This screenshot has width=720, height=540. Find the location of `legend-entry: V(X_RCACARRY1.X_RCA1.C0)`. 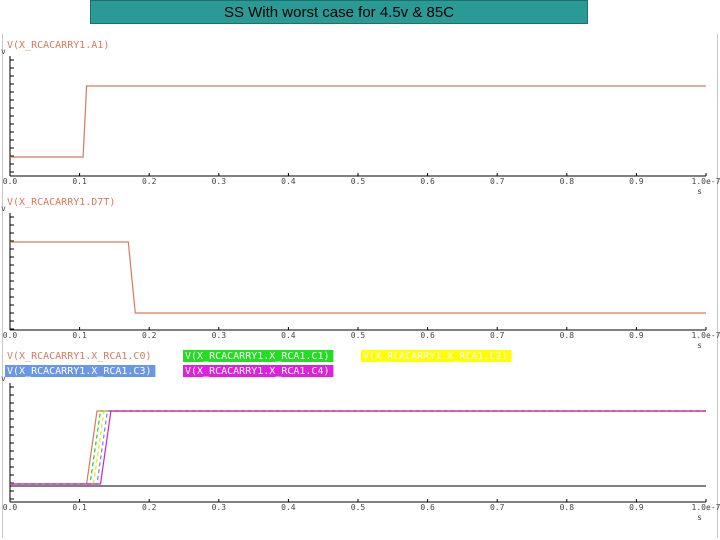

legend-entry: V(X_RCACARRY1.X_RCA1.C0) is located at coordinates (79, 356).